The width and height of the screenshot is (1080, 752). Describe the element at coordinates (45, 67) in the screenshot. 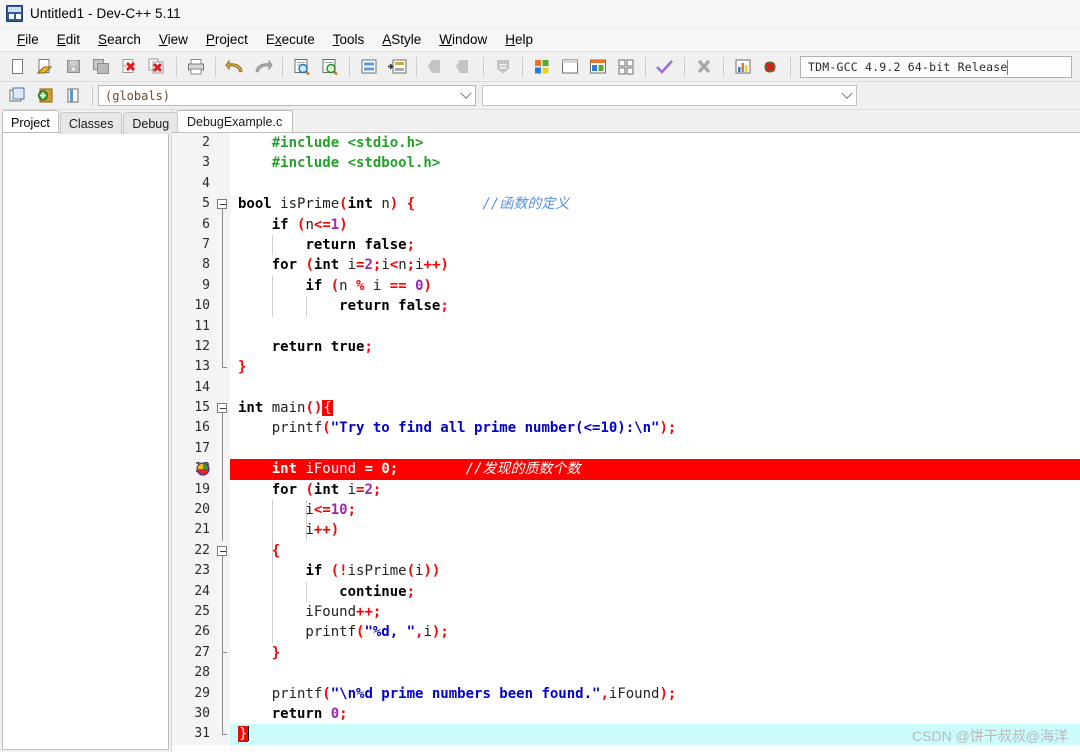

I see `open-file-icon` at that location.